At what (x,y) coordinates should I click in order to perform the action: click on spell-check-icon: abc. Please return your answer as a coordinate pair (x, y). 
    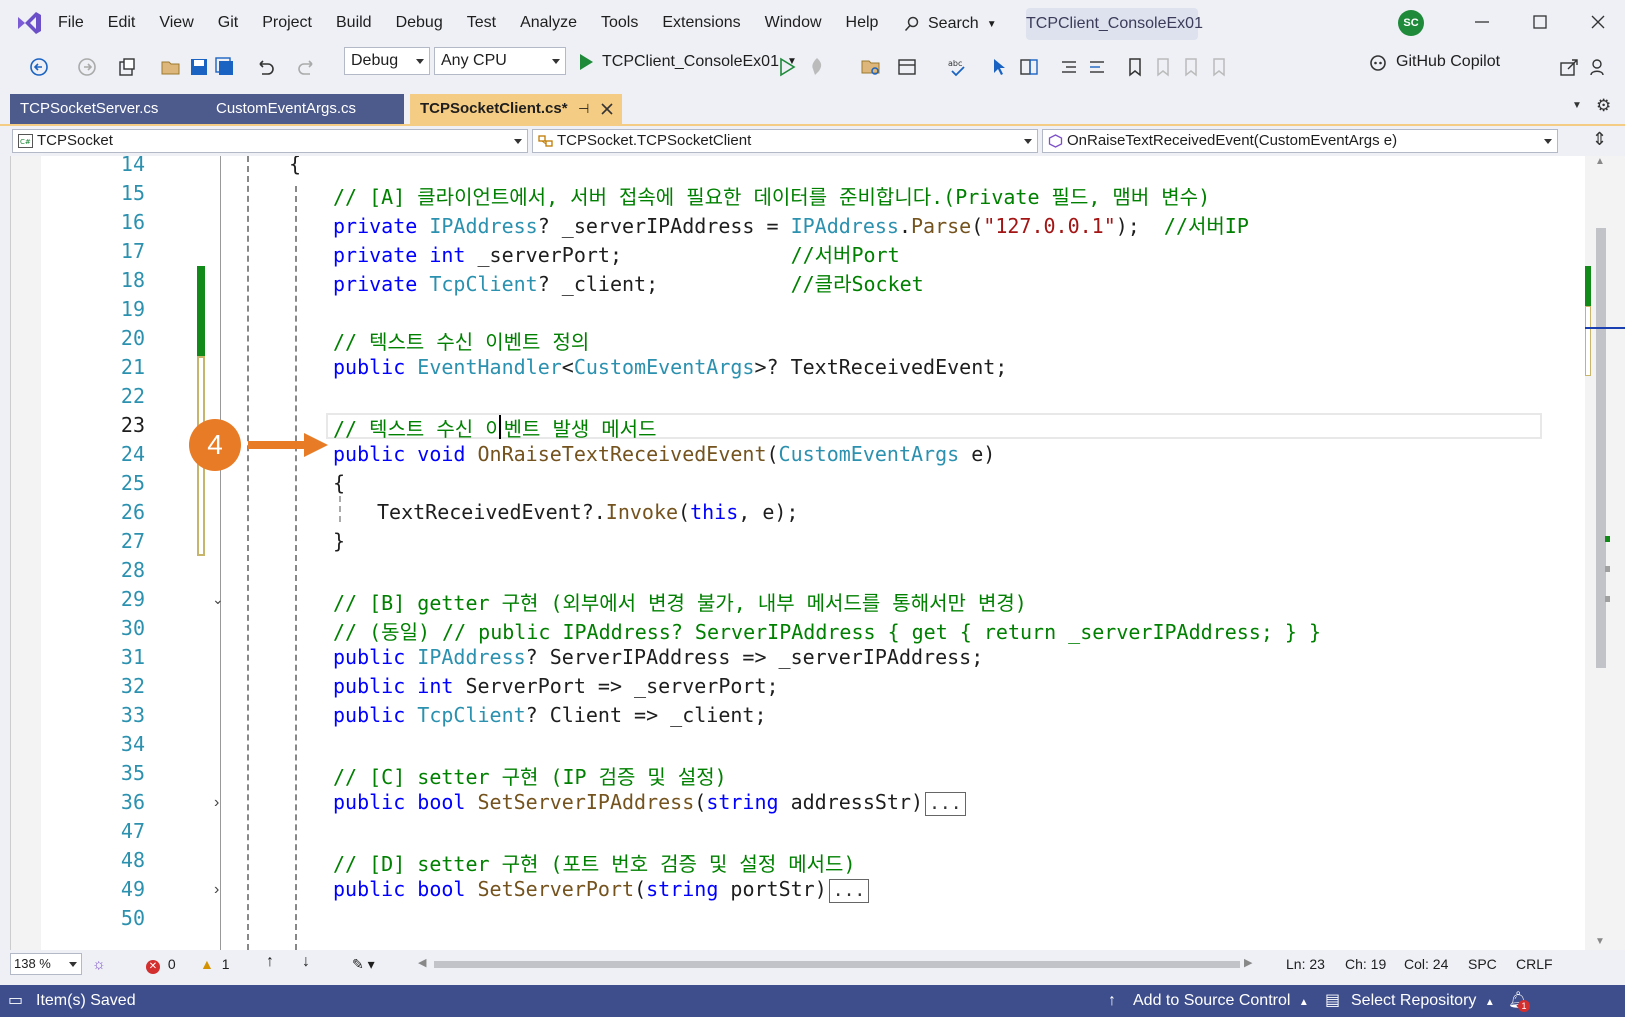
    Looking at the image, I should click on (957, 67).